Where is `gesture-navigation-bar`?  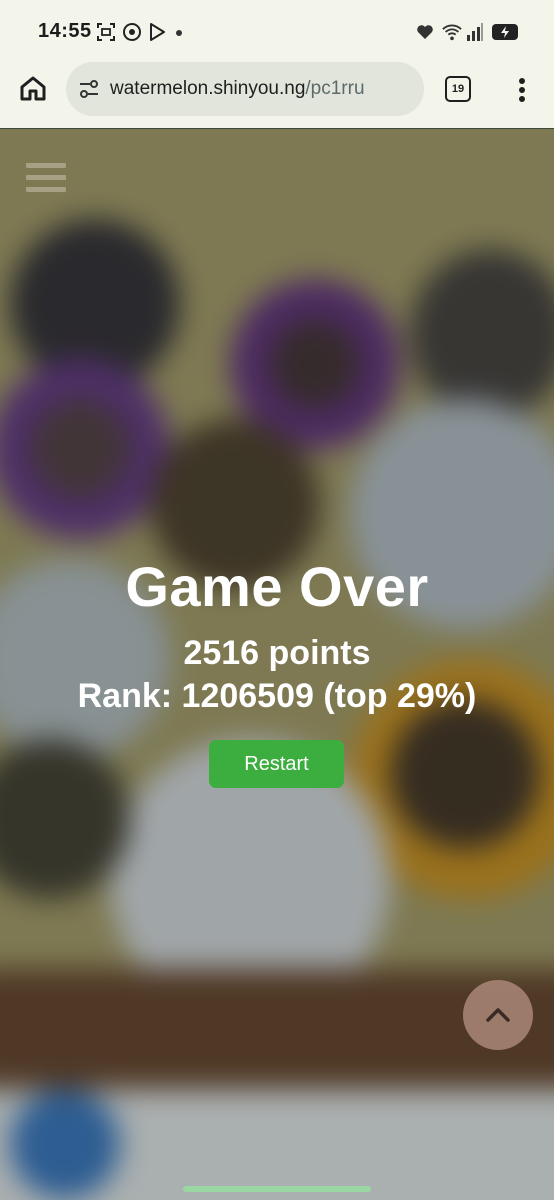 gesture-navigation-bar is located at coordinates (277, 1189).